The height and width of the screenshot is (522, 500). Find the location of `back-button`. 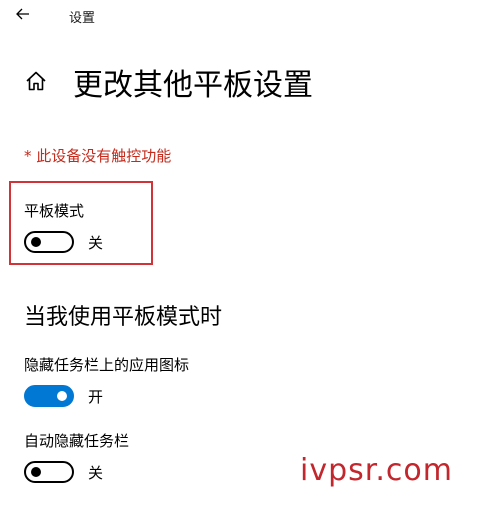

back-button is located at coordinates (23, 15).